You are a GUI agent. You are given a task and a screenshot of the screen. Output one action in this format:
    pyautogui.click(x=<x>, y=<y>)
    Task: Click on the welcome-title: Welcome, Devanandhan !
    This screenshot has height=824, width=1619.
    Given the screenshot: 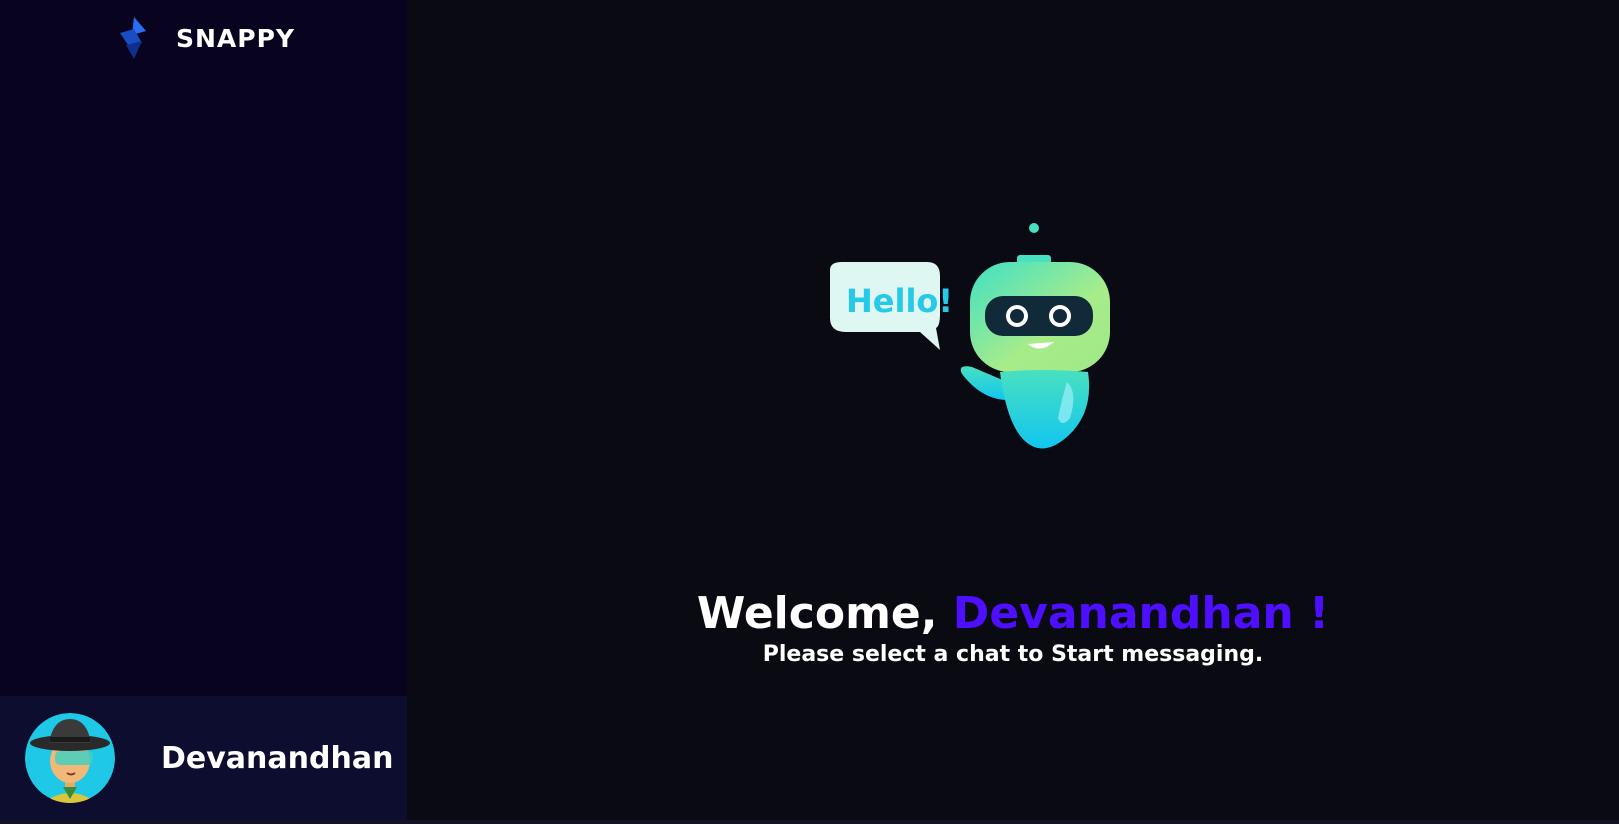 What is the action you would take?
    pyautogui.click(x=1013, y=614)
    